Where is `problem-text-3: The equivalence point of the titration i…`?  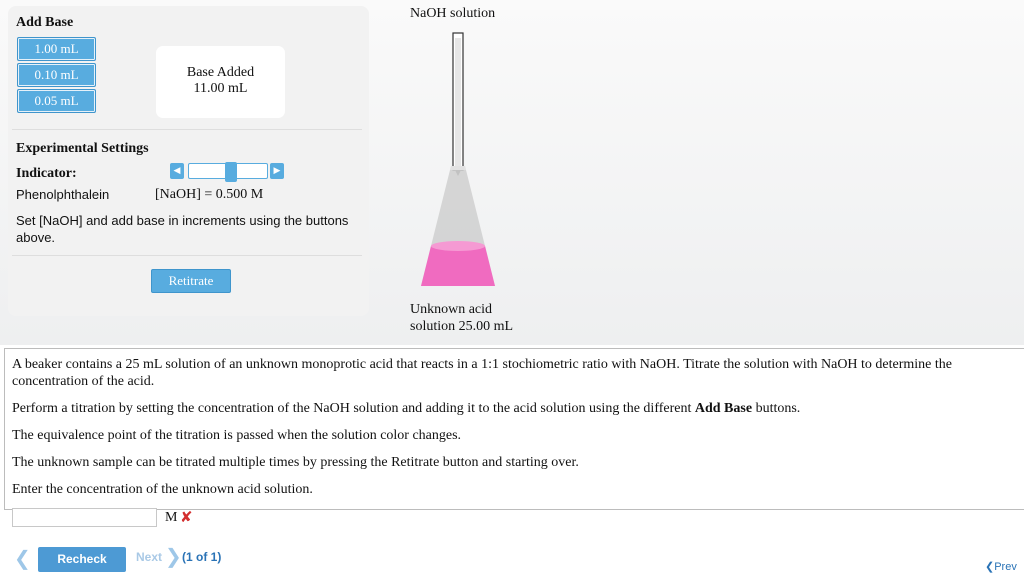 problem-text-3: The equivalence point of the titration i… is located at coordinates (237, 435).